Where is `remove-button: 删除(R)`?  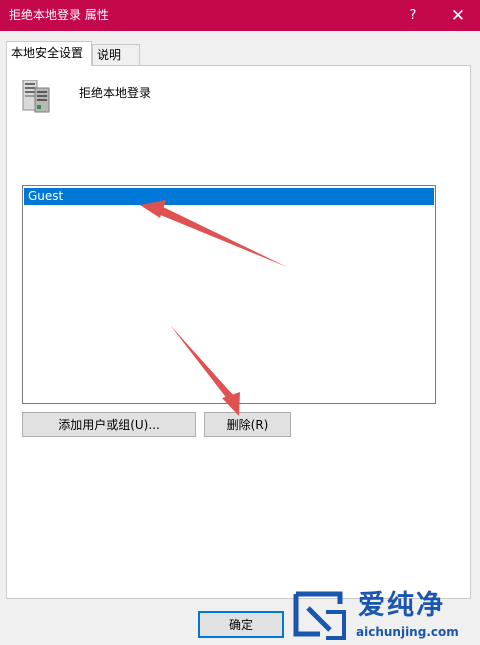
remove-button: 删除(R) is located at coordinates (247, 424).